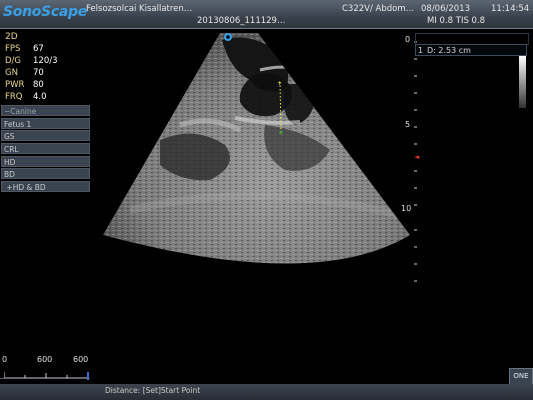  What do you see at coordinates (38, 49) in the screenshot?
I see `param-value: 67` at bounding box center [38, 49].